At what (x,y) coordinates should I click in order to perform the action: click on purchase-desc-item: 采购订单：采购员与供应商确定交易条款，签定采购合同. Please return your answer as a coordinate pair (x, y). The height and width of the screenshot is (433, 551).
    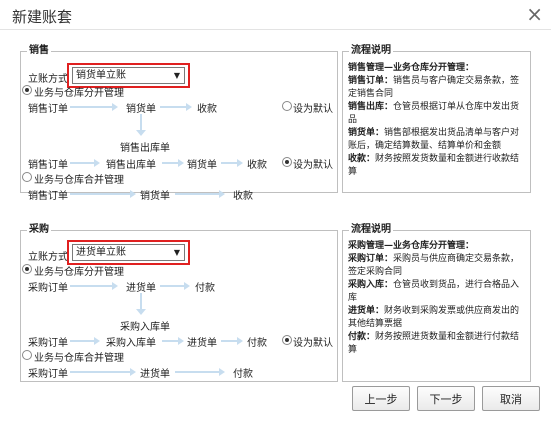
    Looking at the image, I should click on (434, 265).